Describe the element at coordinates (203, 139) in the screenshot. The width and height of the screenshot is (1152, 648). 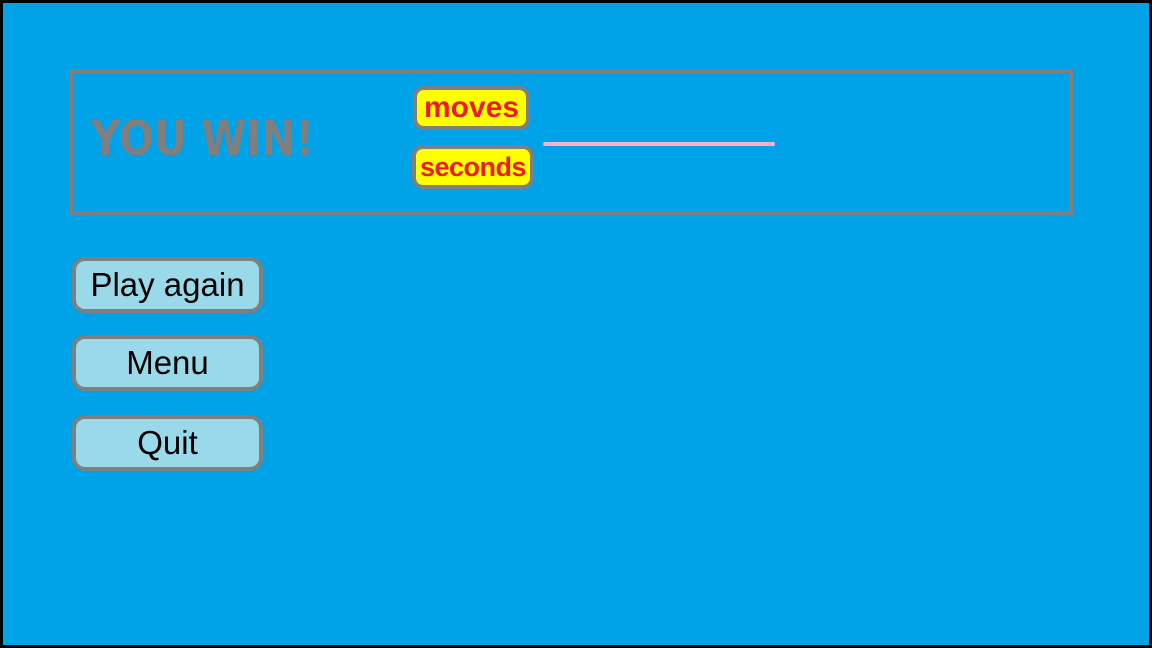
I see `win-title: YOU WIN!` at that location.